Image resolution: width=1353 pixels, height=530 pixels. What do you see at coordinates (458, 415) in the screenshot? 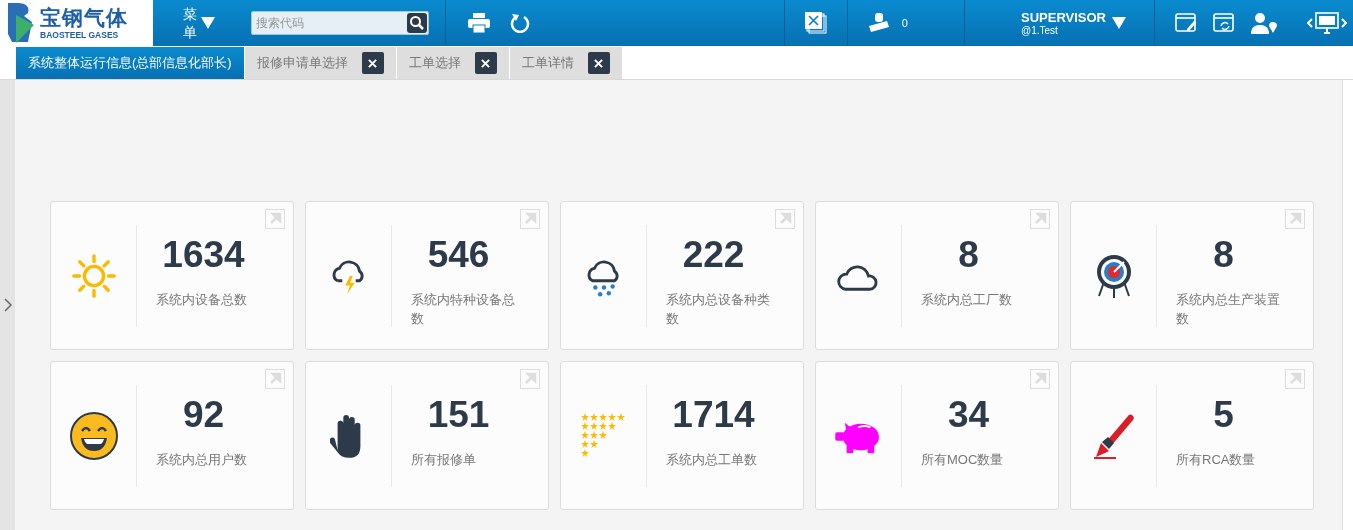
I see `stat-value: 151` at bounding box center [458, 415].